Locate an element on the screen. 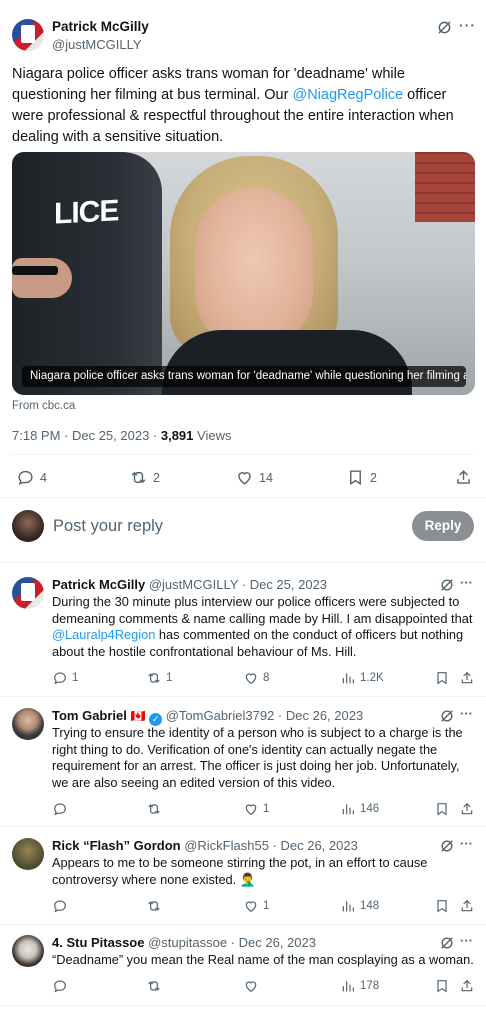 The height and width of the screenshot is (1023, 486). like-button is located at coordinates (253, 986).